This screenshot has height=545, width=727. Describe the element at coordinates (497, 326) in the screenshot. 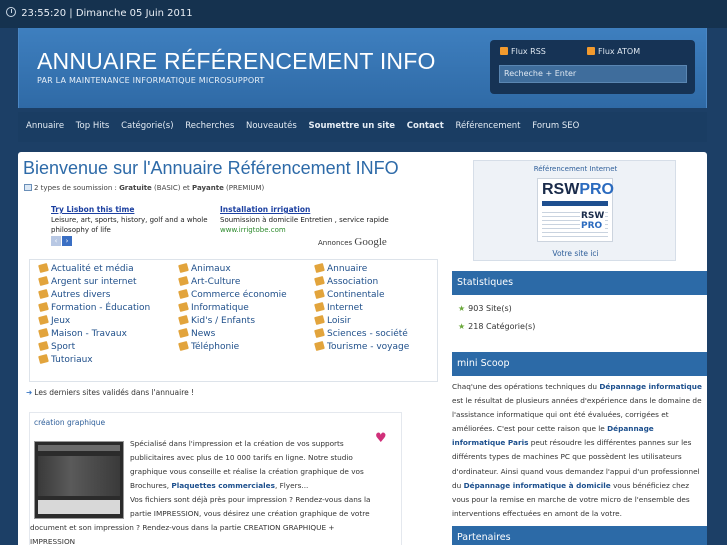

I see `stat-categories: ★ 218 Catégorie(s)` at that location.